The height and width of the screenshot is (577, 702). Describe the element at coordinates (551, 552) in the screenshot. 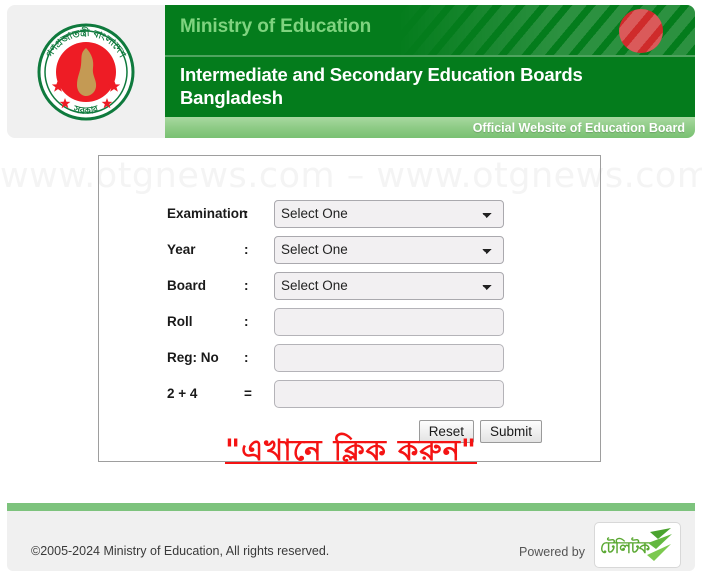

I see `powered-by-label: Powered by` at that location.